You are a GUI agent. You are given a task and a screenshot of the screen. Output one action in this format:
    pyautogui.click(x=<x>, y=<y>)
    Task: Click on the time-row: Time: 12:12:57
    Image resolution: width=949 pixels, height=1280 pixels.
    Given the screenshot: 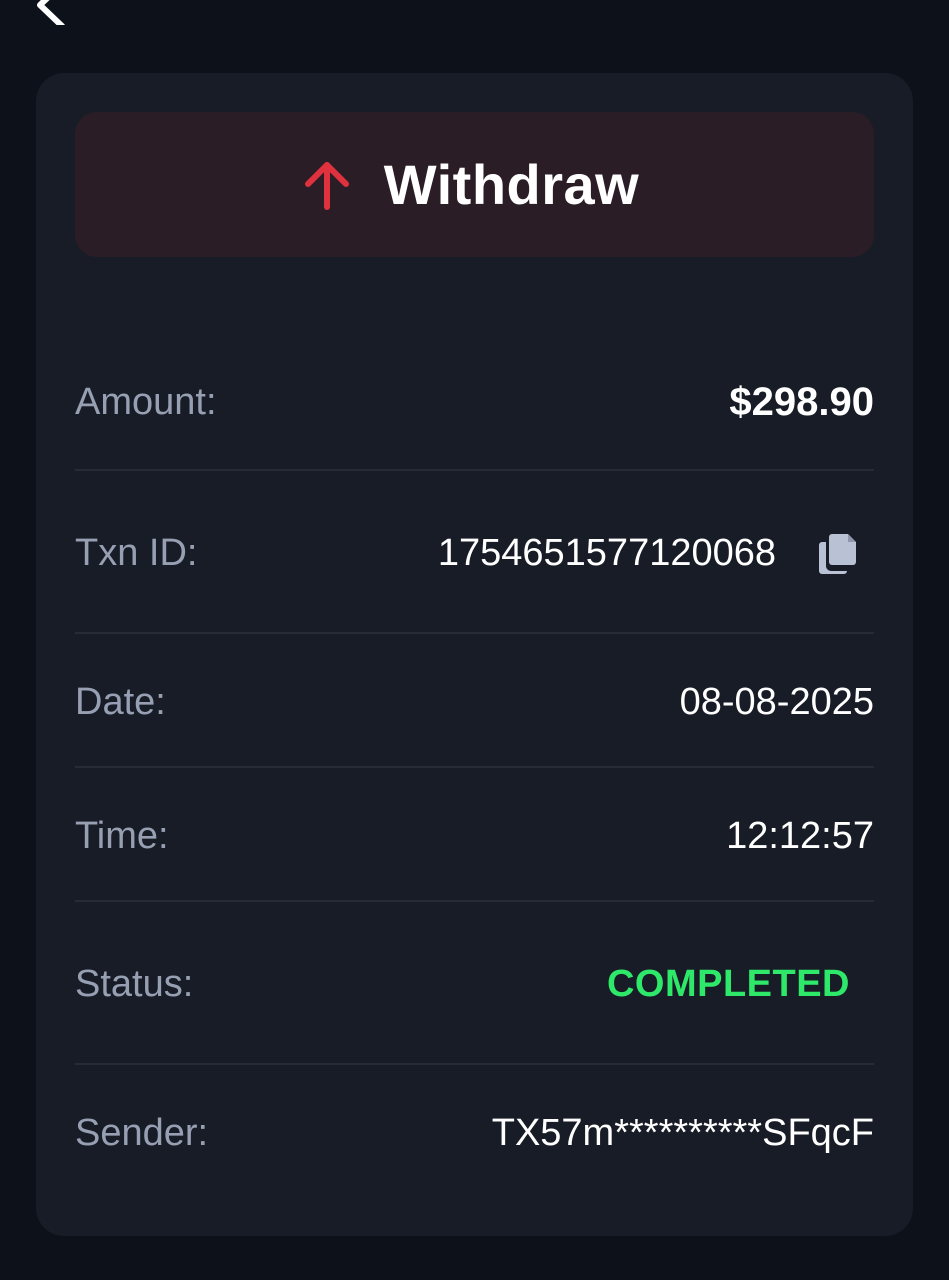 What is the action you would take?
    pyautogui.click(x=474, y=836)
    